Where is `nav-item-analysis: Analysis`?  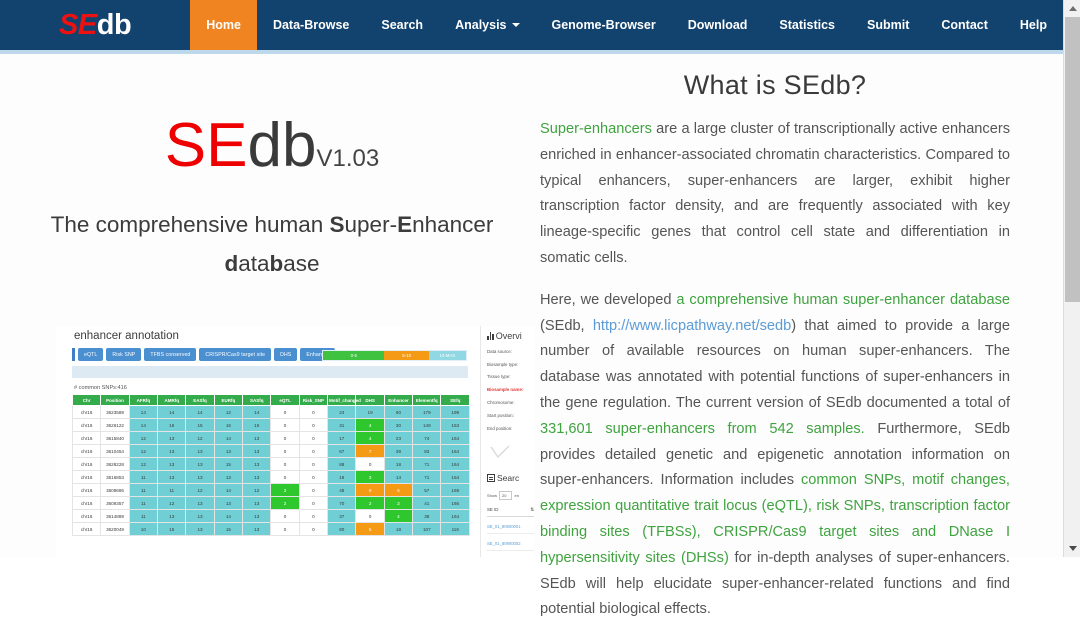 nav-item-analysis: Analysis is located at coordinates (487, 25).